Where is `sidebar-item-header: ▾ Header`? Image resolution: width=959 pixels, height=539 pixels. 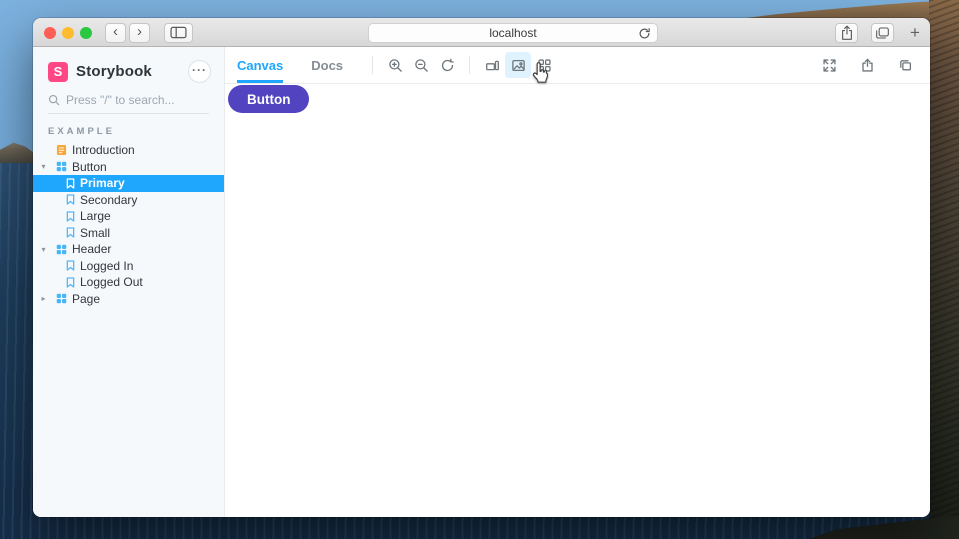
sidebar-item-header: ▾ Header is located at coordinates (128, 249).